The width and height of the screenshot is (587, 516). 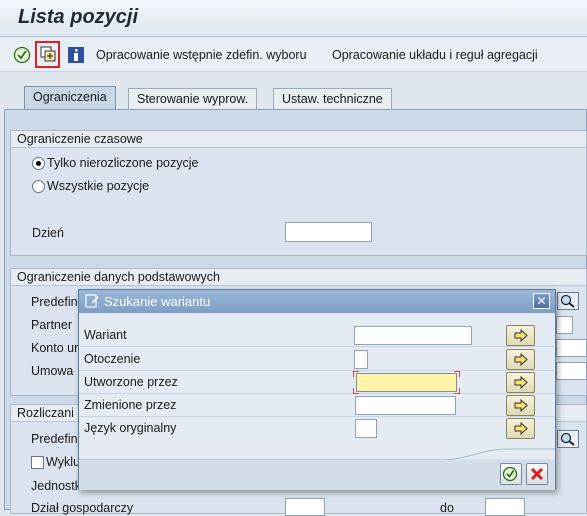 What do you see at coordinates (541, 301) in the screenshot?
I see `close-icon: ✕` at bounding box center [541, 301].